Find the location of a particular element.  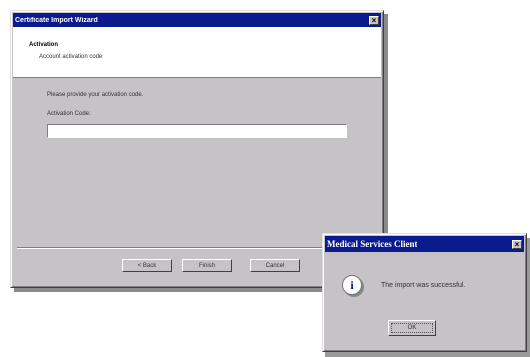

finish-button: Finish is located at coordinates (207, 265).